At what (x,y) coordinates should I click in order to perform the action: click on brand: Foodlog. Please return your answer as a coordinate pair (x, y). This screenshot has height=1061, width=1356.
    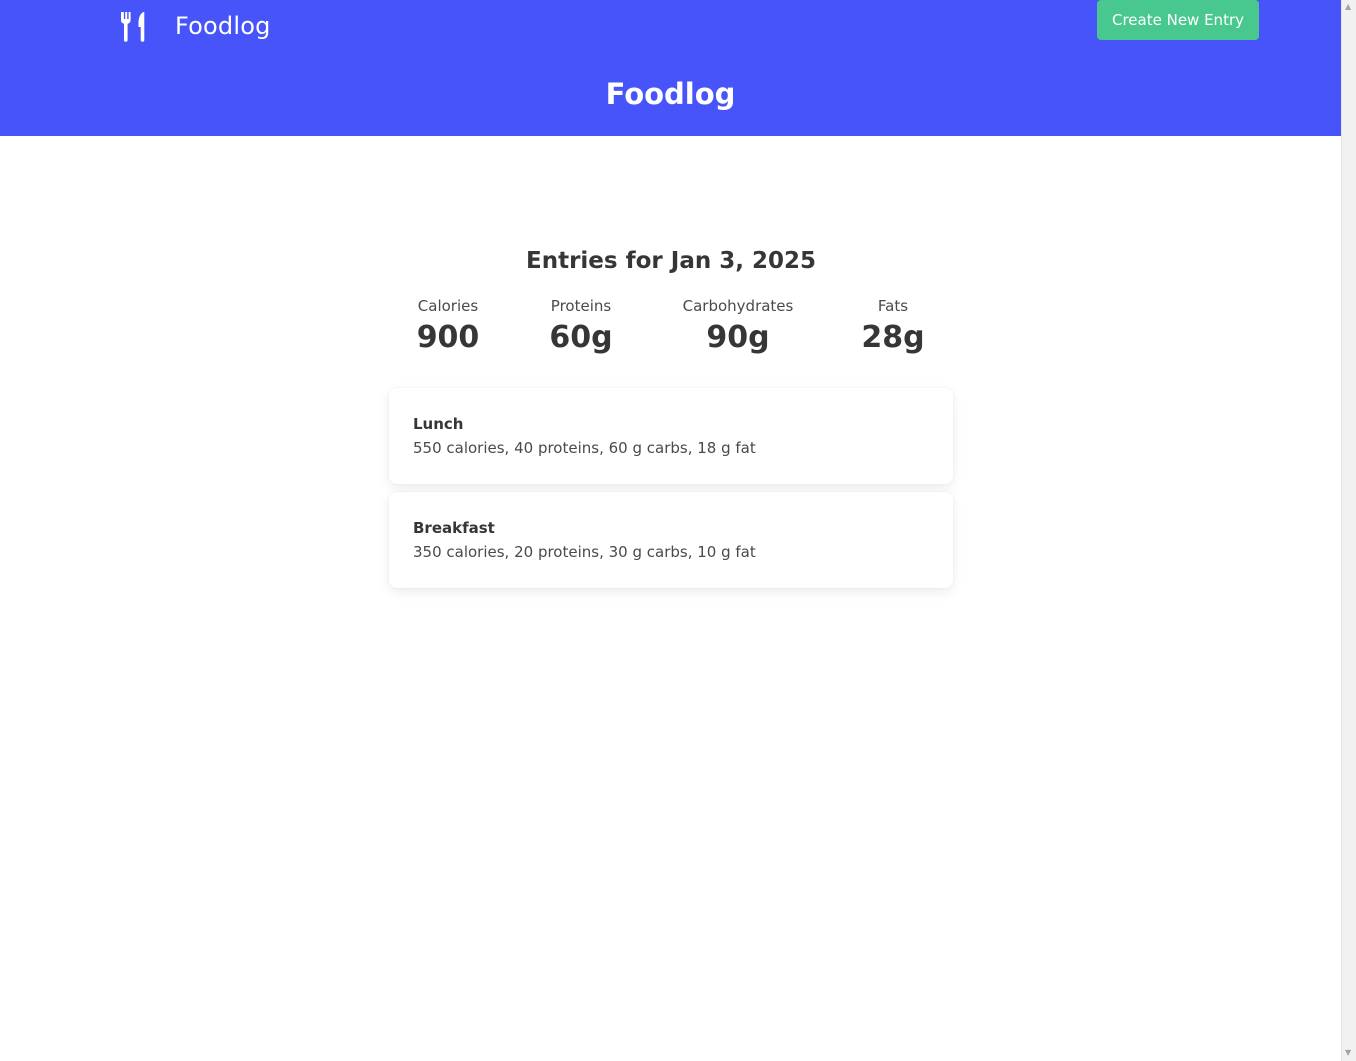
    Looking at the image, I should click on (195, 26).